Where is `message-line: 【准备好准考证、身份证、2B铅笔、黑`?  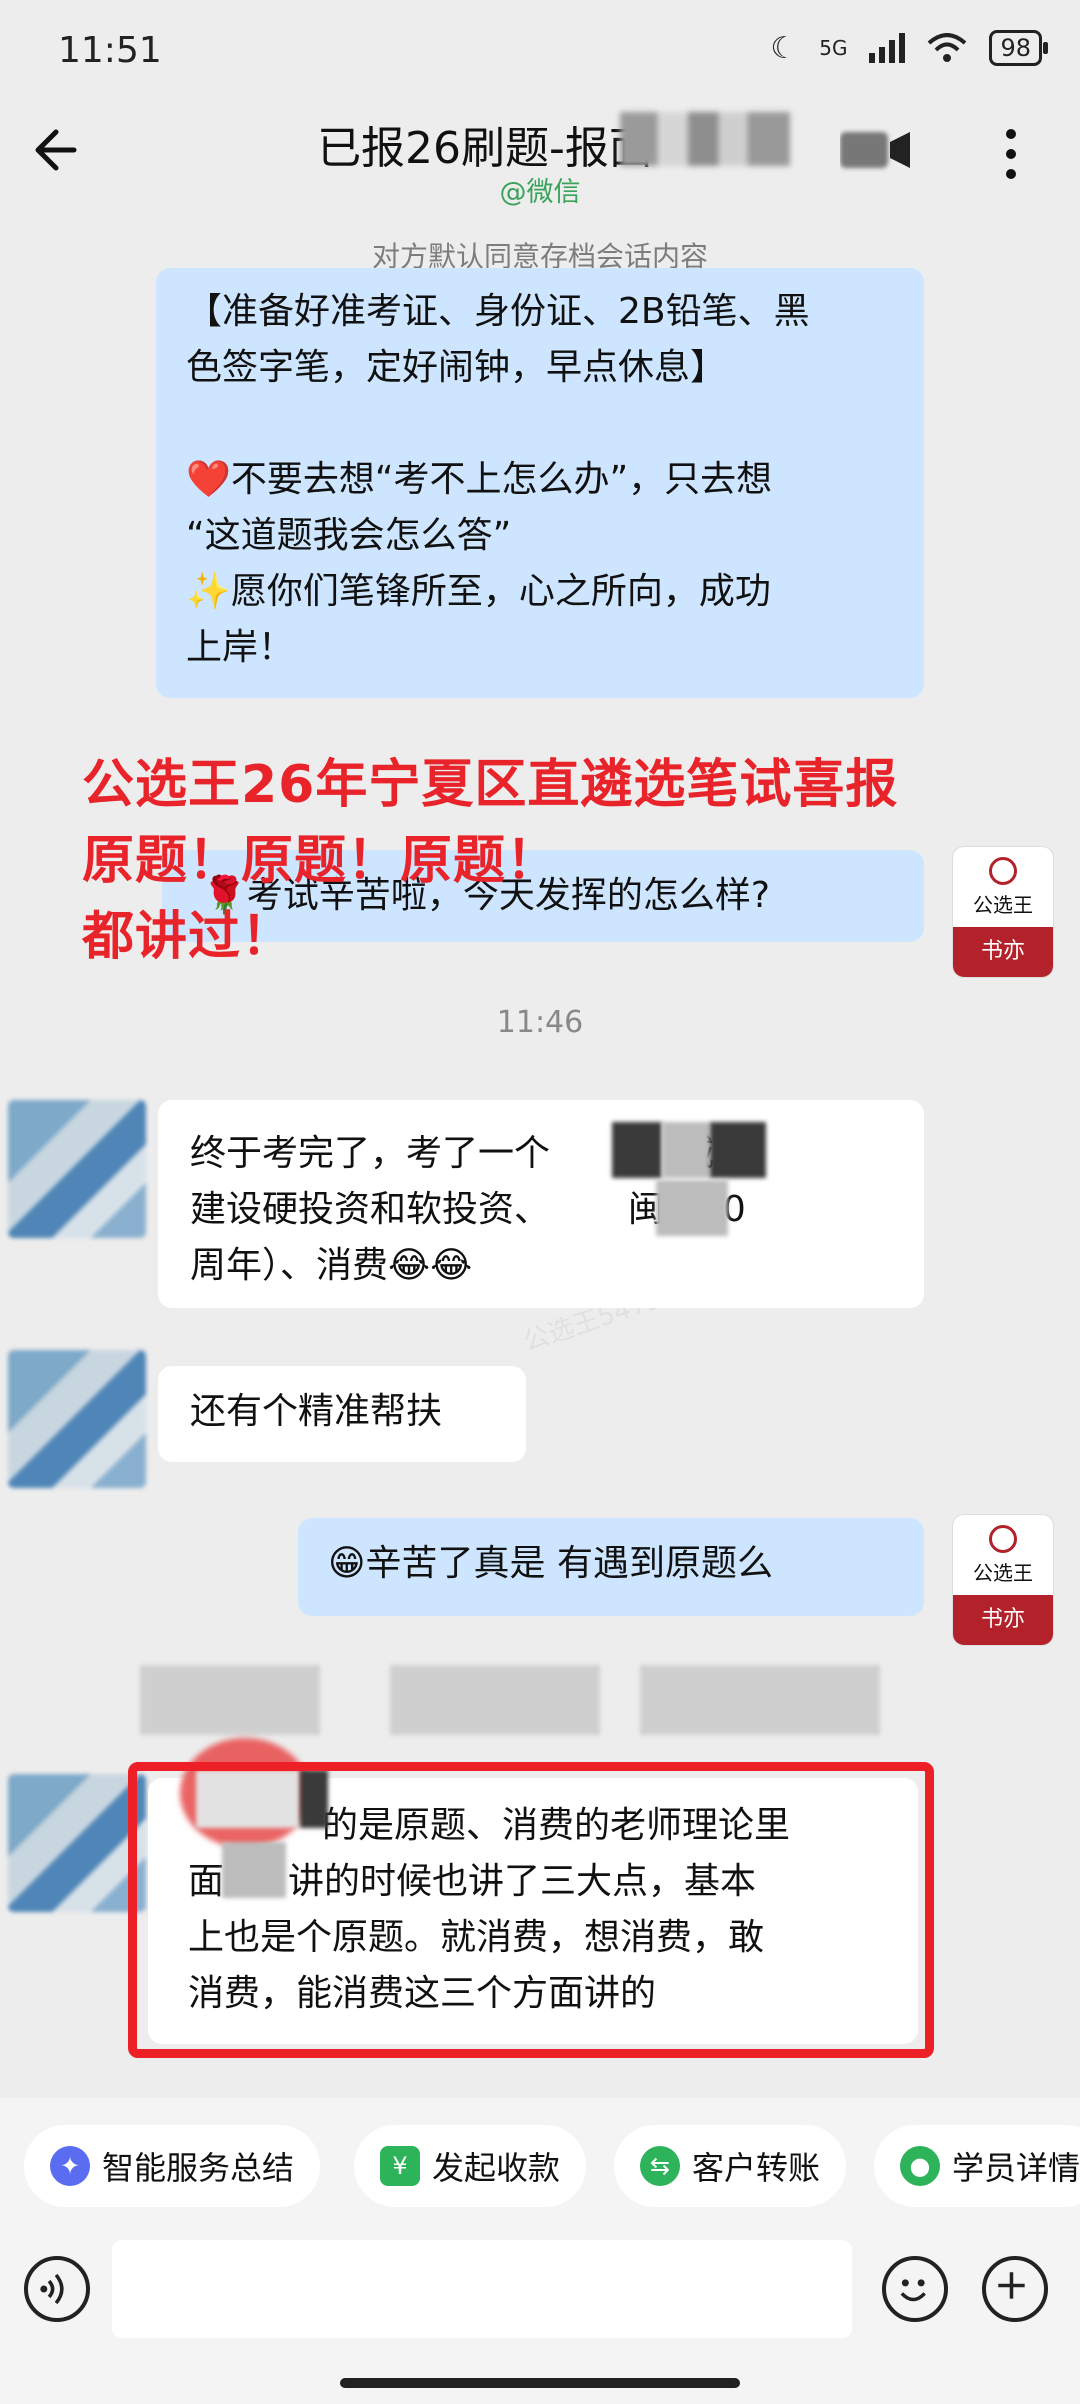 message-line: 【准备好准考证、身份证、2B铅笔、黑 is located at coordinates (498, 311).